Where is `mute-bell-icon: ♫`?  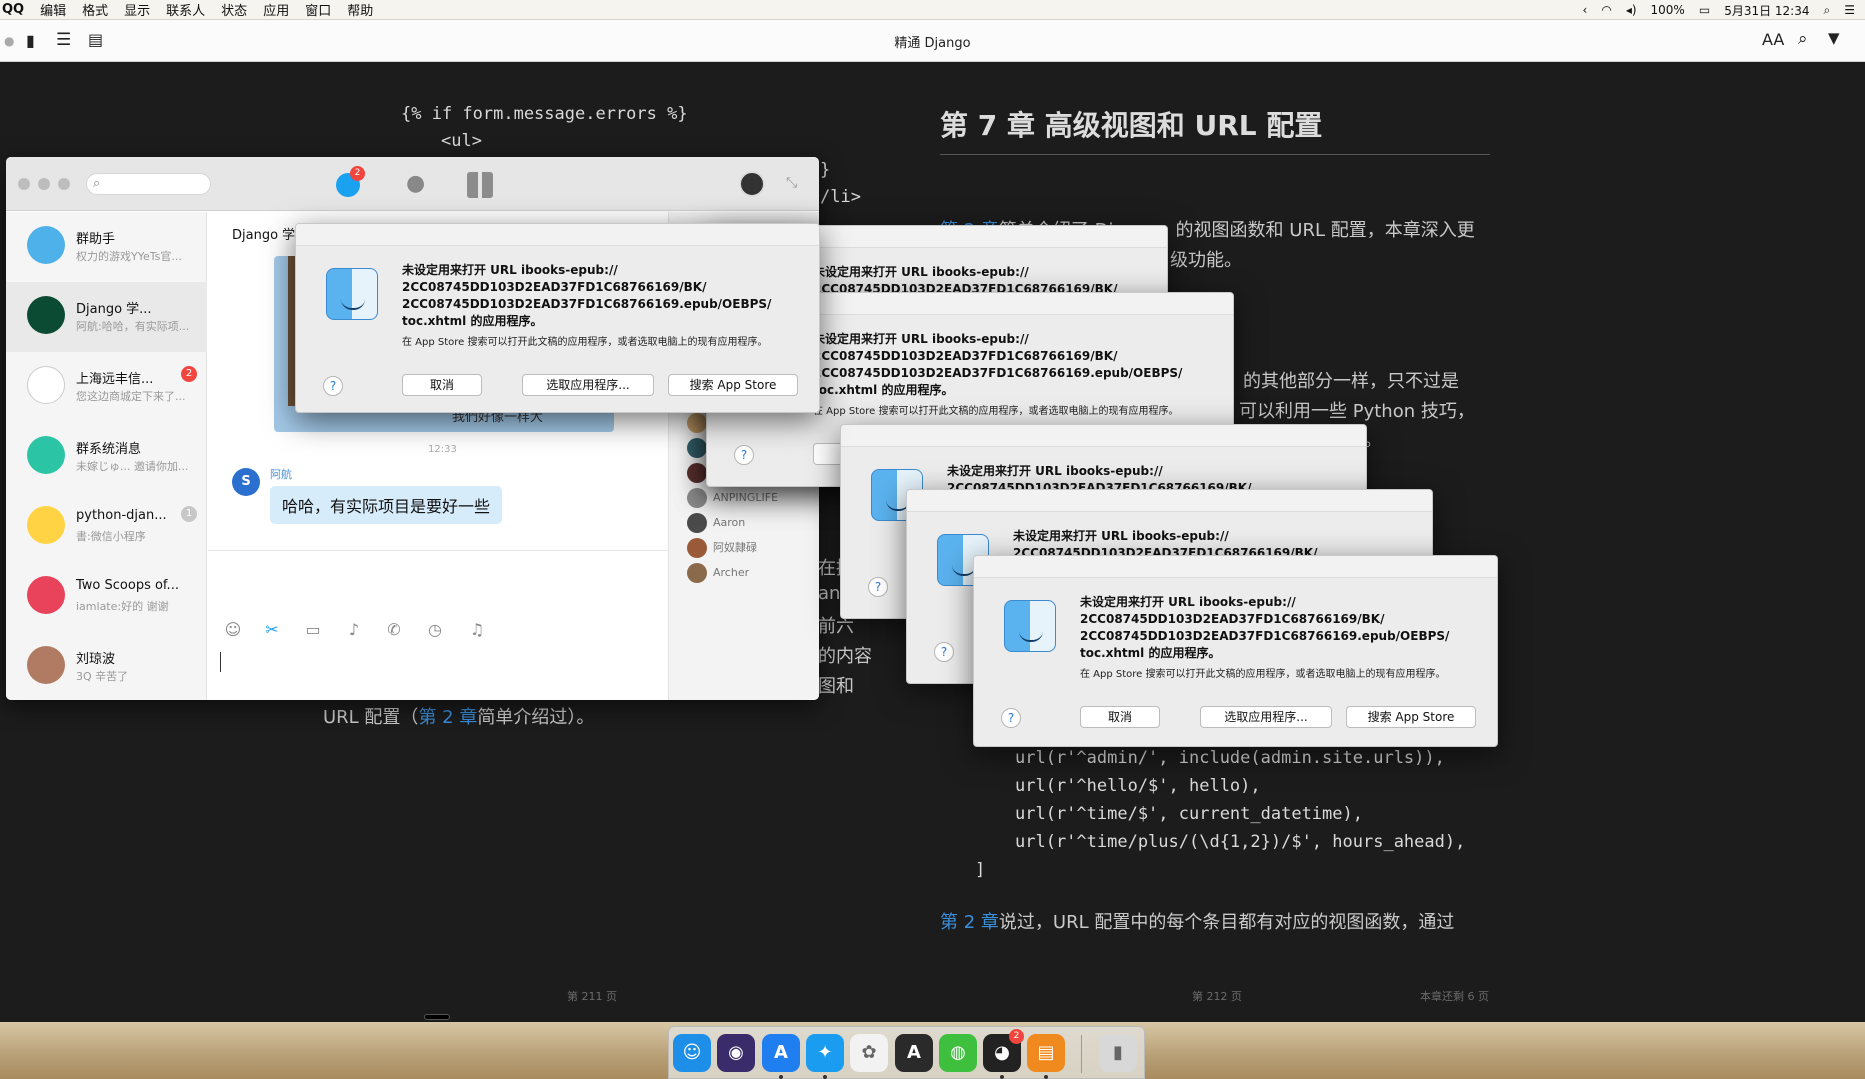
mute-bell-icon: ♫ is located at coordinates (477, 630).